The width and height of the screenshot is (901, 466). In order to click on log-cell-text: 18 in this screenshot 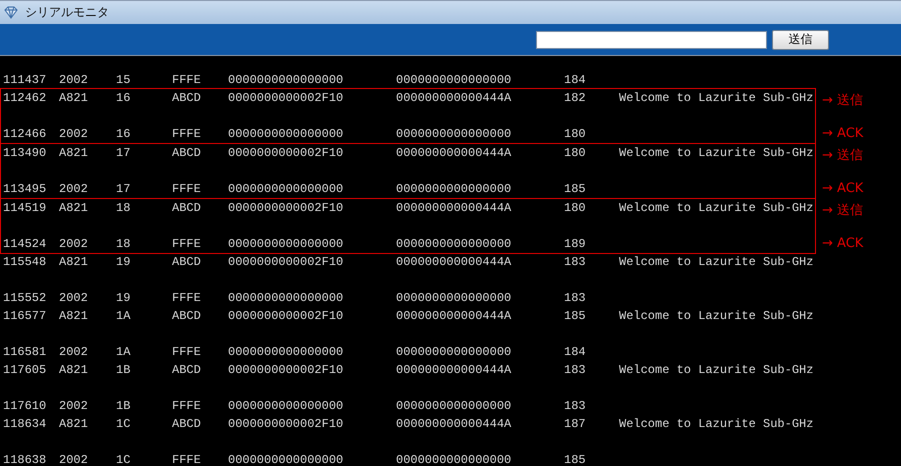, I will do `click(124, 208)`.